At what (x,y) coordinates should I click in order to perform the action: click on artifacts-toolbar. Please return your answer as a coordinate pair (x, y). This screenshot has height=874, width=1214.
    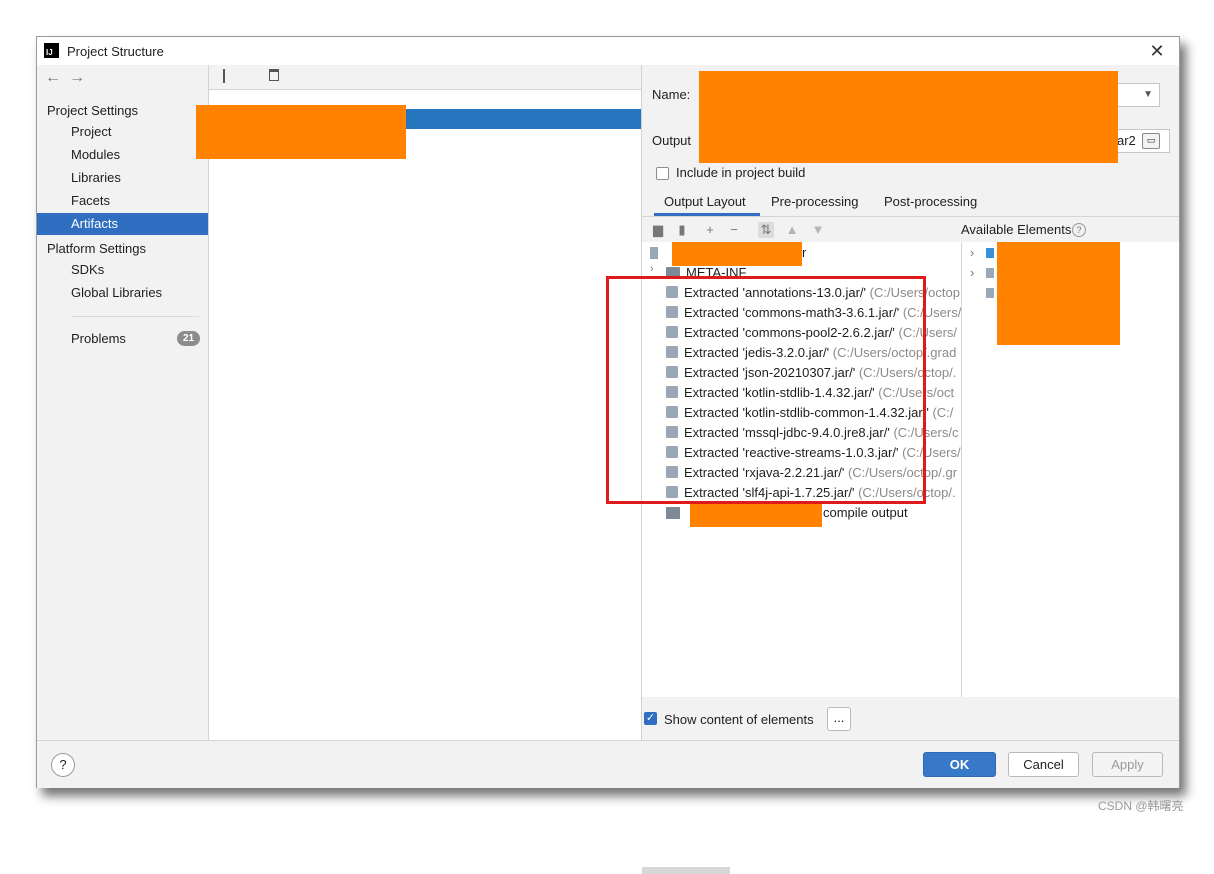
    Looking at the image, I should click on (425, 77).